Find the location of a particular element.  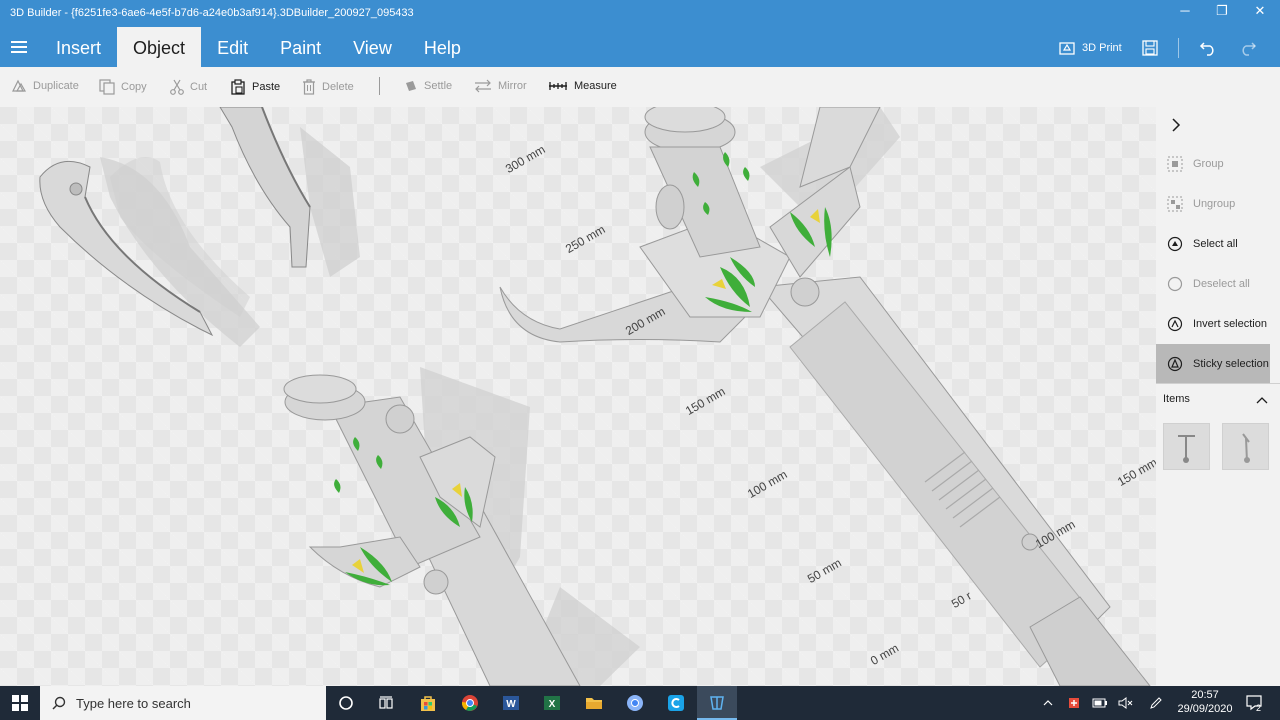

group-label: Group is located at coordinates (1208, 164).